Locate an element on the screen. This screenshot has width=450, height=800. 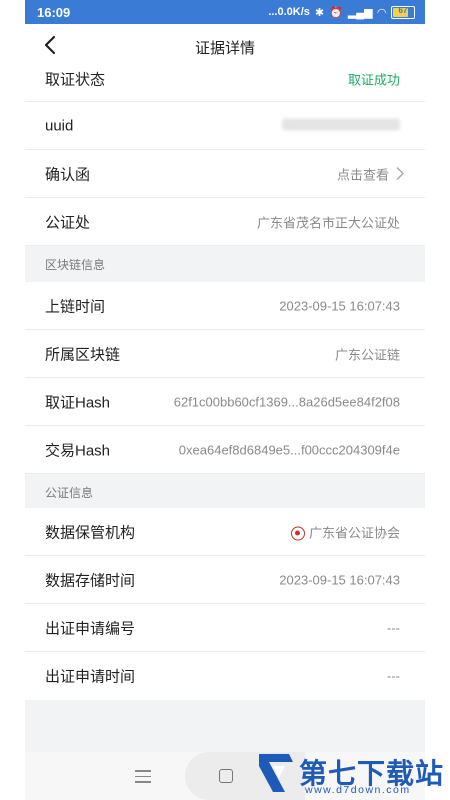
signal-icon: ▂▄▆ is located at coordinates (360, 12).